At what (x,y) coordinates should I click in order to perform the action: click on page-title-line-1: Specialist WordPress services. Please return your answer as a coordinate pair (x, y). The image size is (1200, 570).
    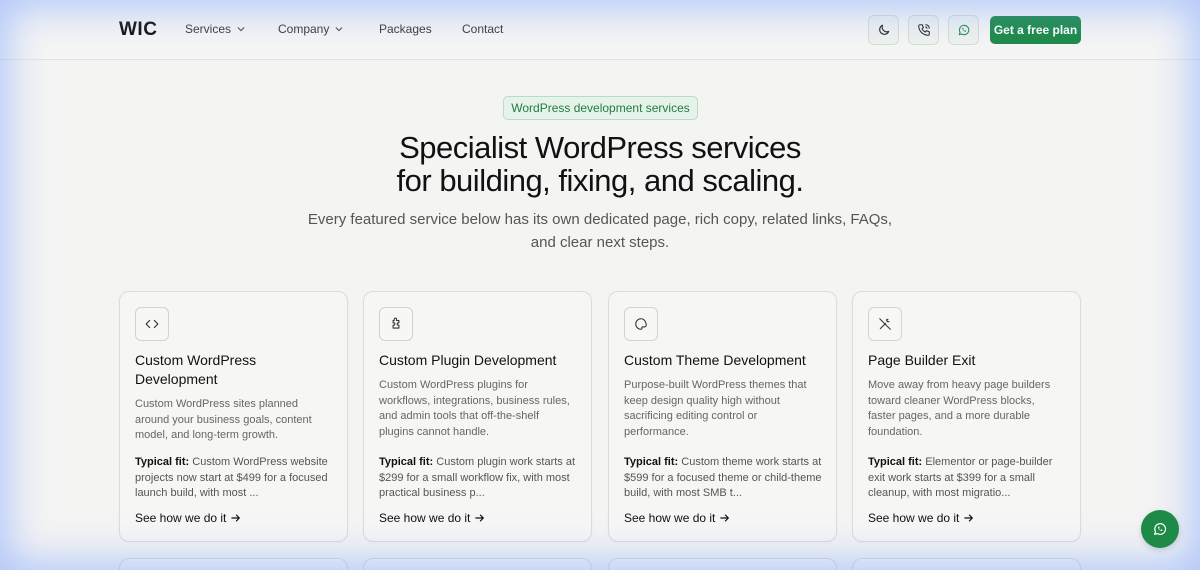
    Looking at the image, I should click on (600, 147).